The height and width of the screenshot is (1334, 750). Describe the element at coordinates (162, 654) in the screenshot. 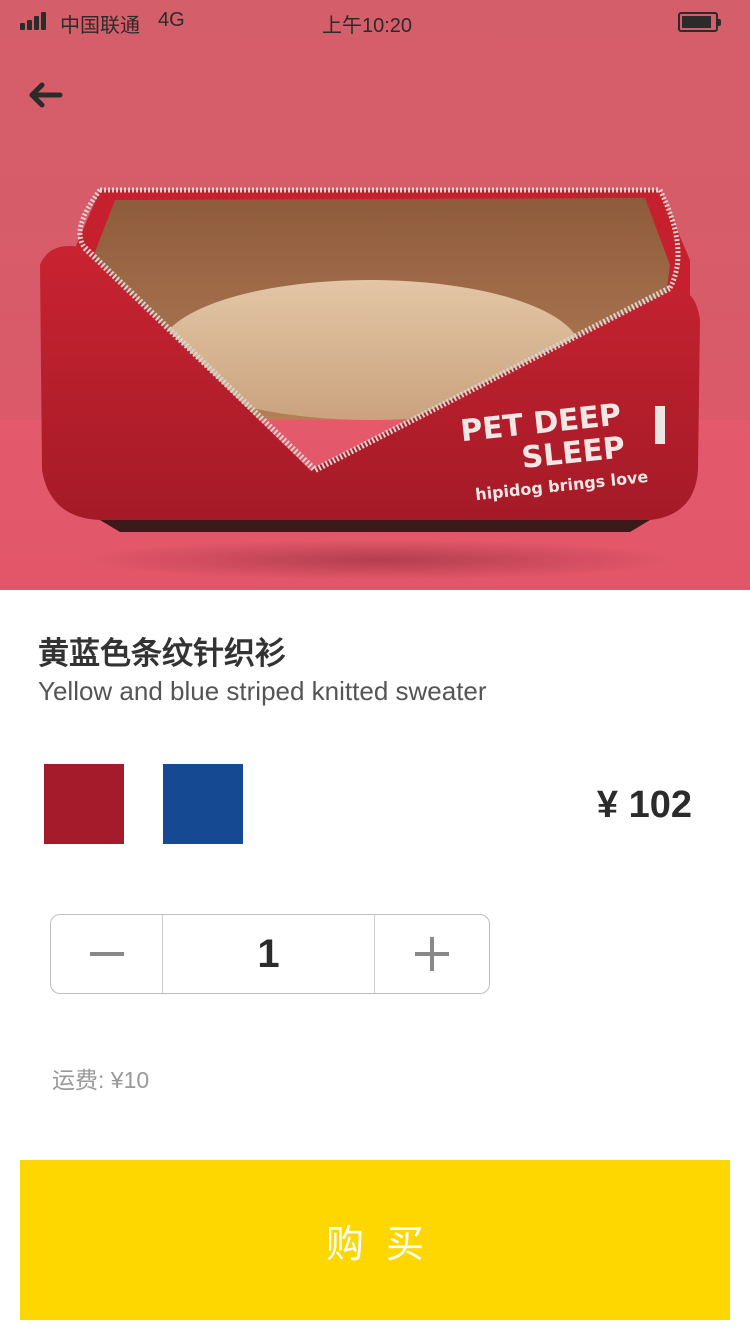

I see `product-title-zh: 黄蓝色条纹针织衫` at that location.